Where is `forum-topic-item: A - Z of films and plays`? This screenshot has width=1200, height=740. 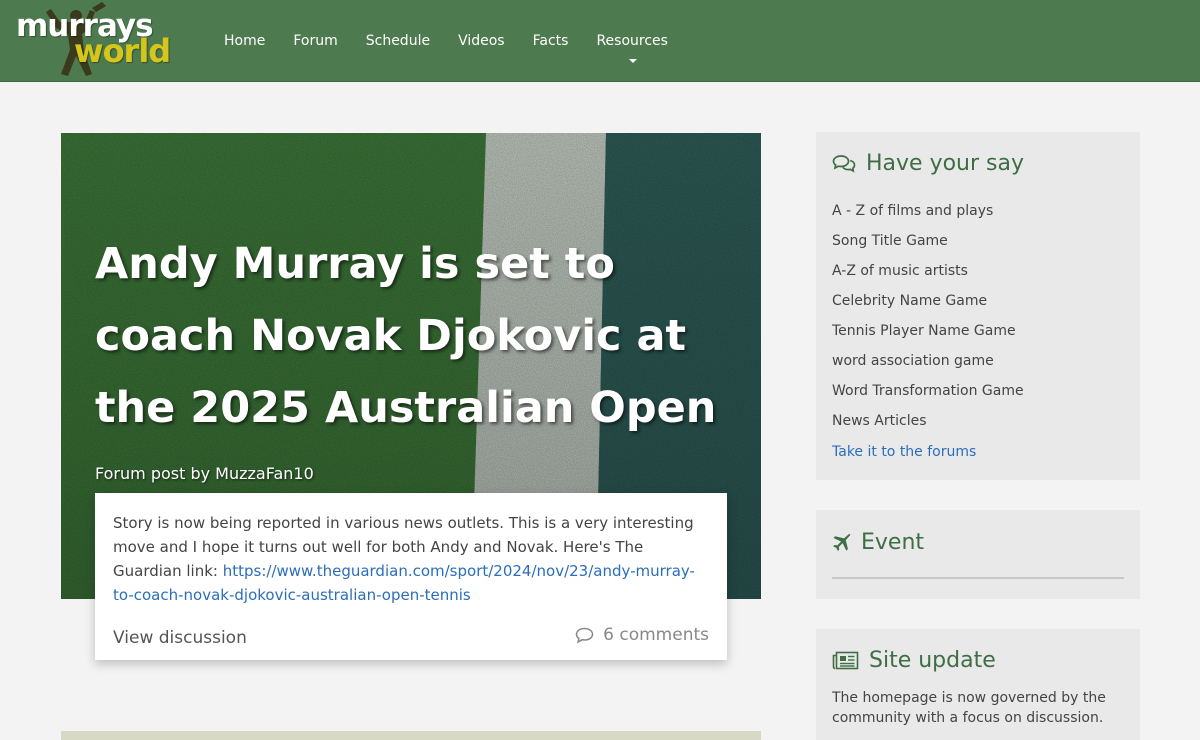 forum-topic-item: A - Z of films and plays is located at coordinates (928, 211).